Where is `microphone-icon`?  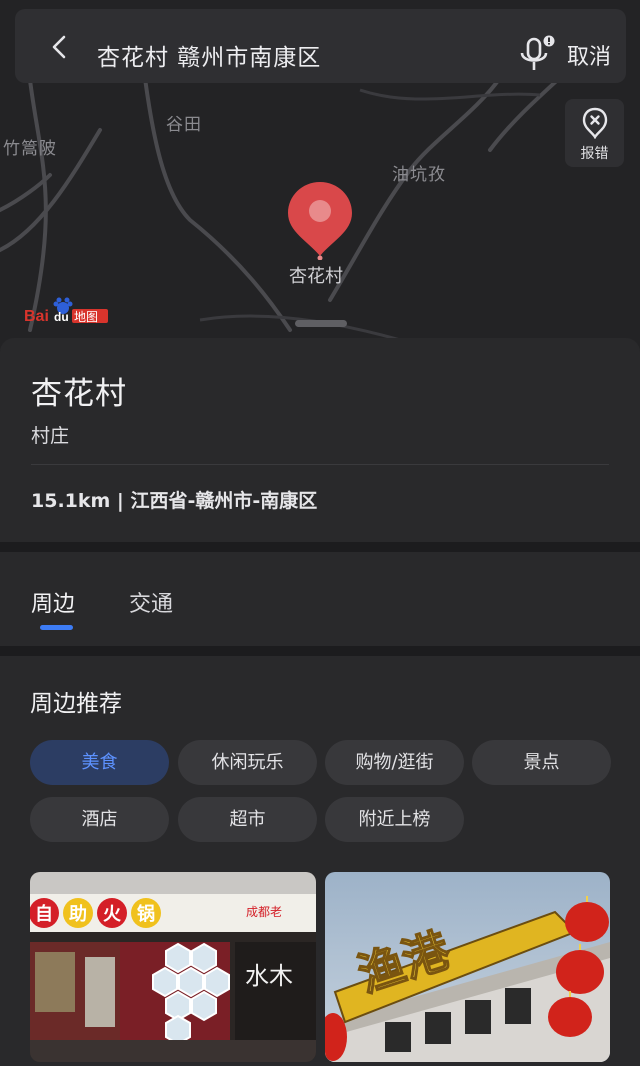 microphone-icon is located at coordinates (537, 55).